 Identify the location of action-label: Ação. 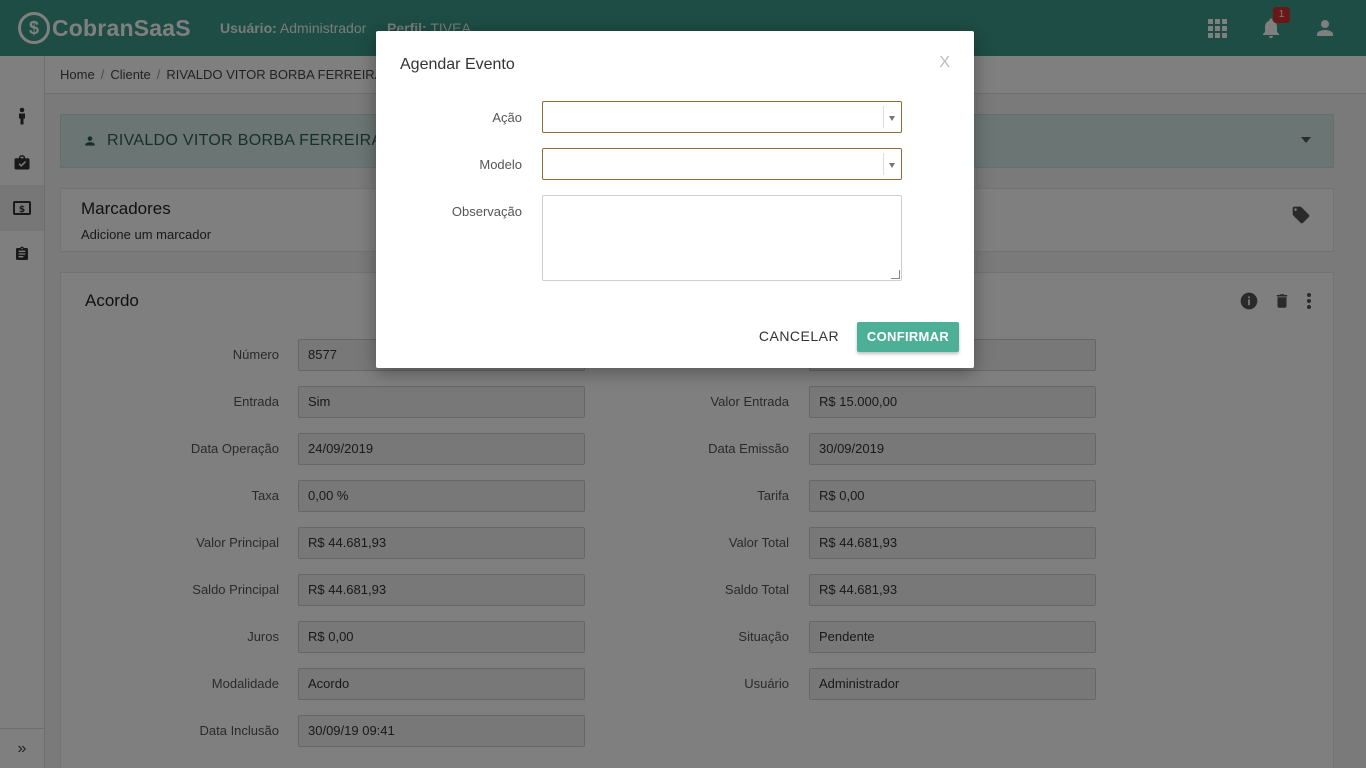
(507, 117).